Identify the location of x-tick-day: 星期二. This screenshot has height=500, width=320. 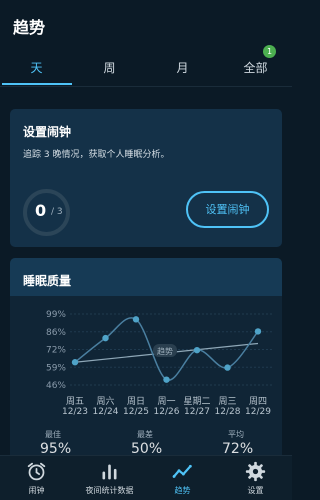
(196, 401).